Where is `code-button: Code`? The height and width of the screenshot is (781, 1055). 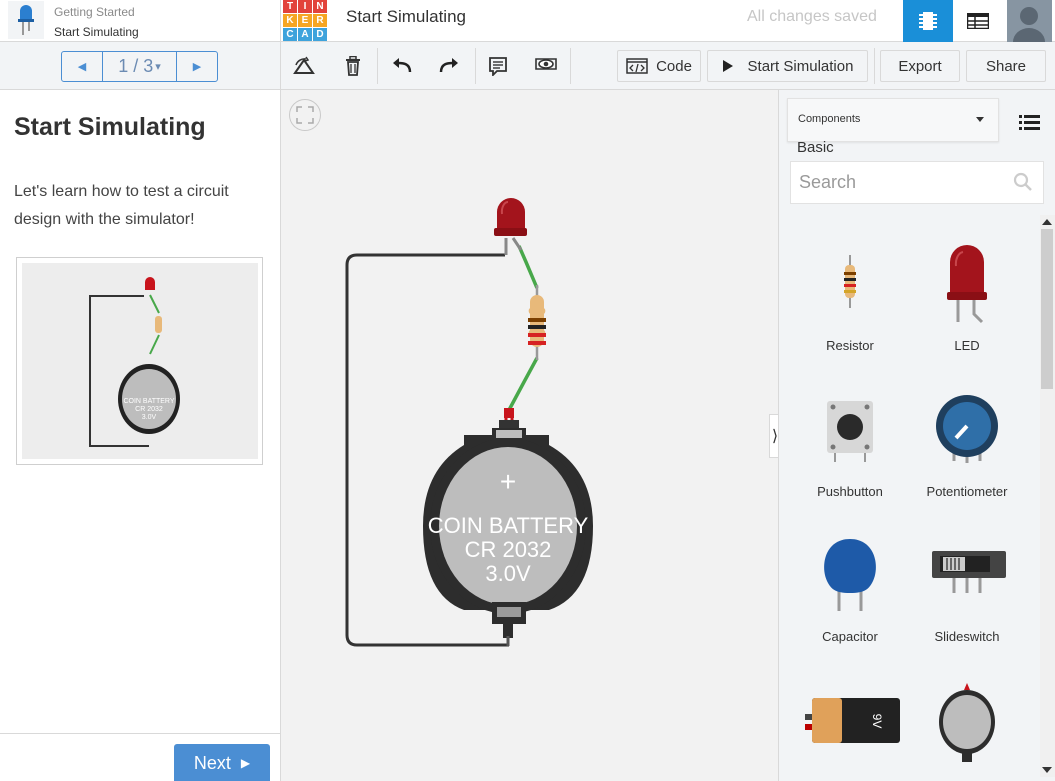
code-button: Code is located at coordinates (659, 66).